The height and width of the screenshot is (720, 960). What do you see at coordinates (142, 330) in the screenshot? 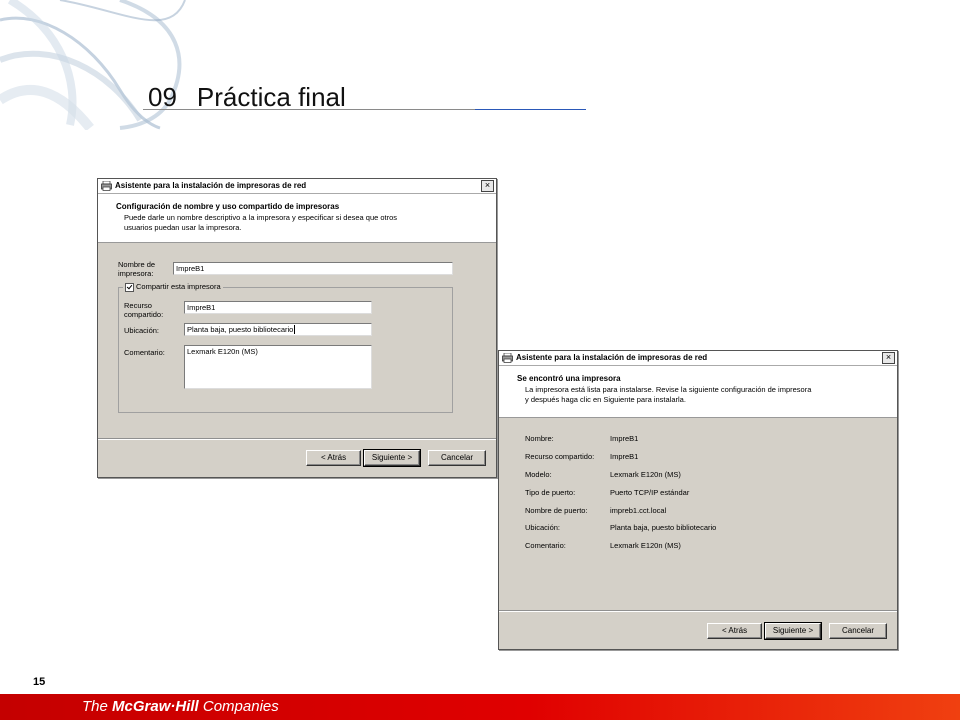
I see `location-label: Ubicación:` at bounding box center [142, 330].